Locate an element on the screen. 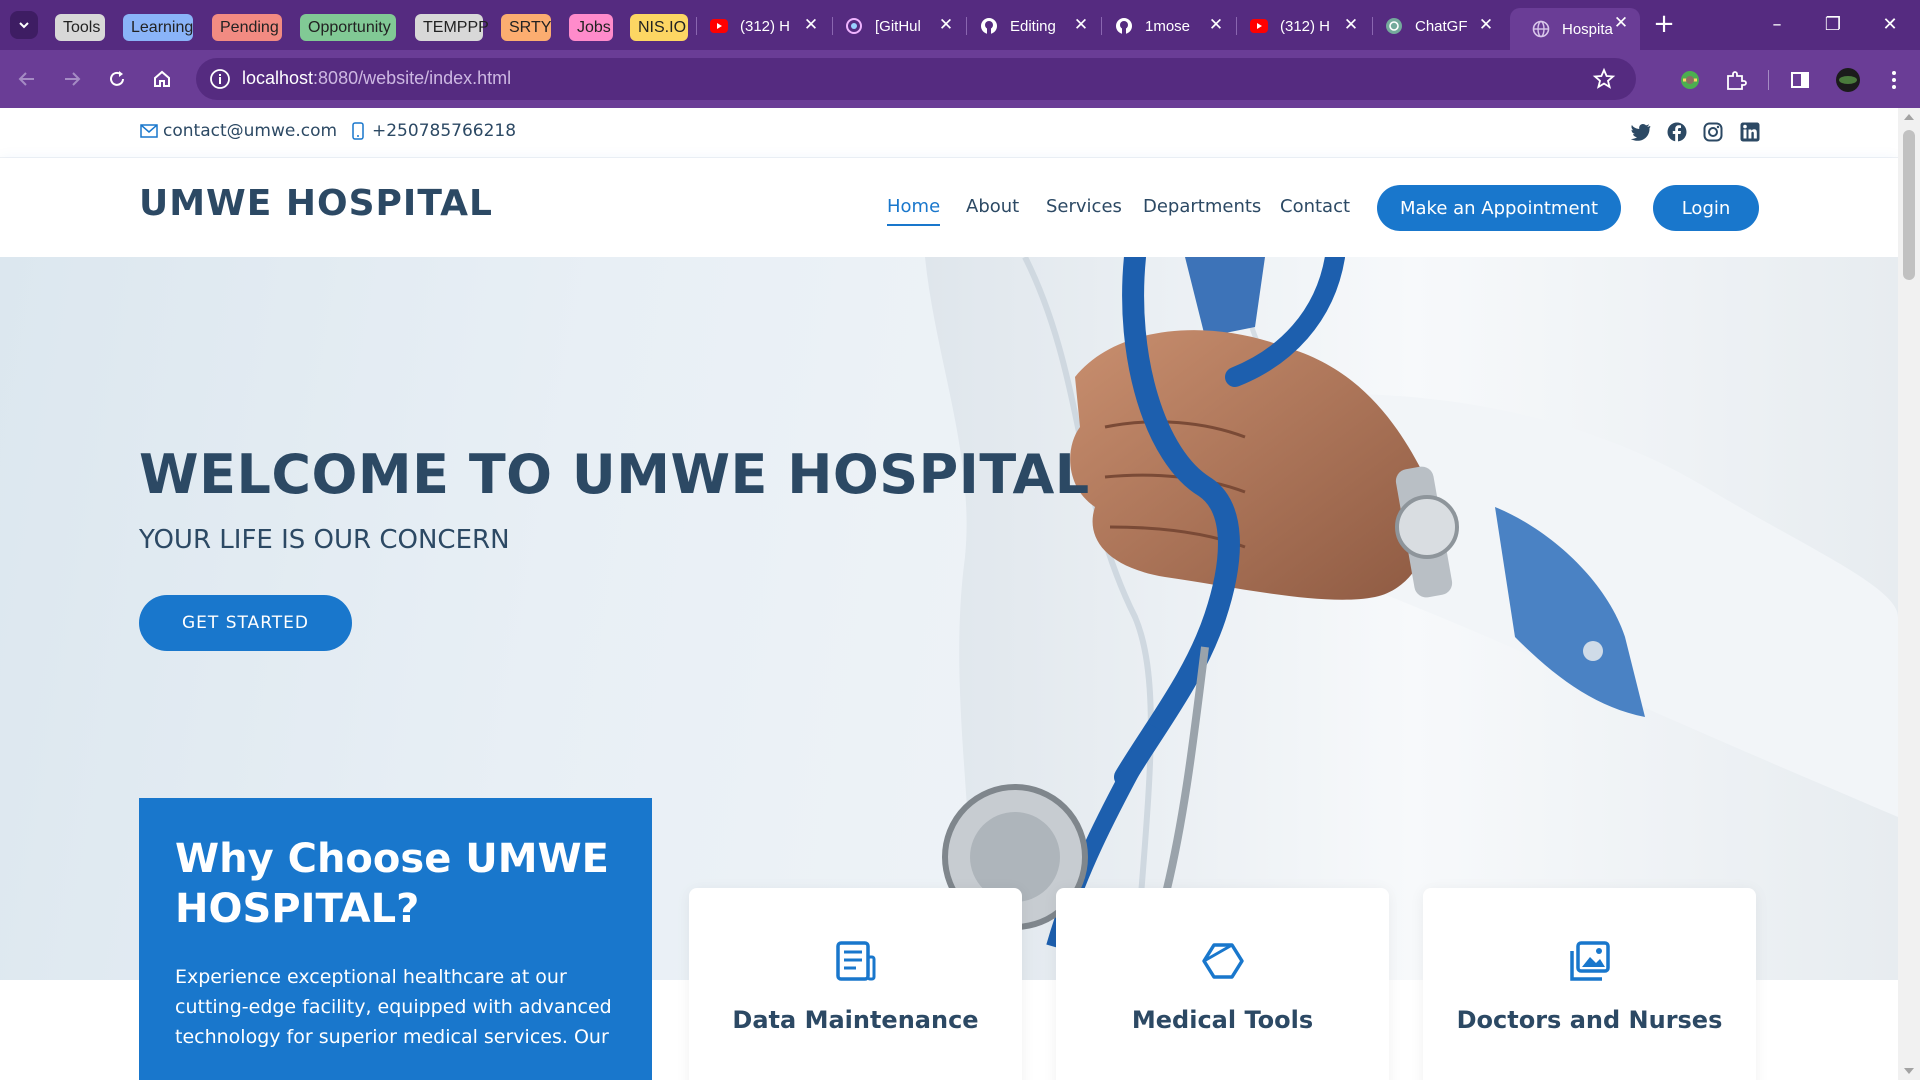 This screenshot has height=1080, width=1920. nav-about: About is located at coordinates (992, 206).